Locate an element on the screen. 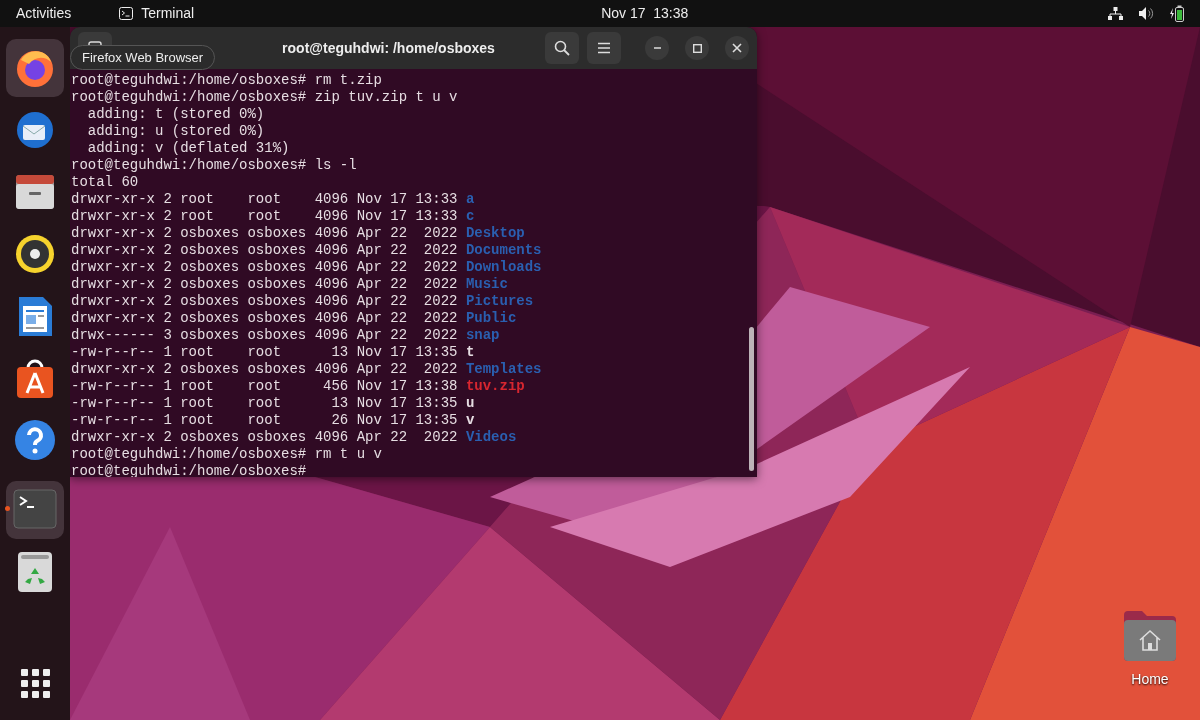  file-name: Documents is located at coordinates (503, 250).